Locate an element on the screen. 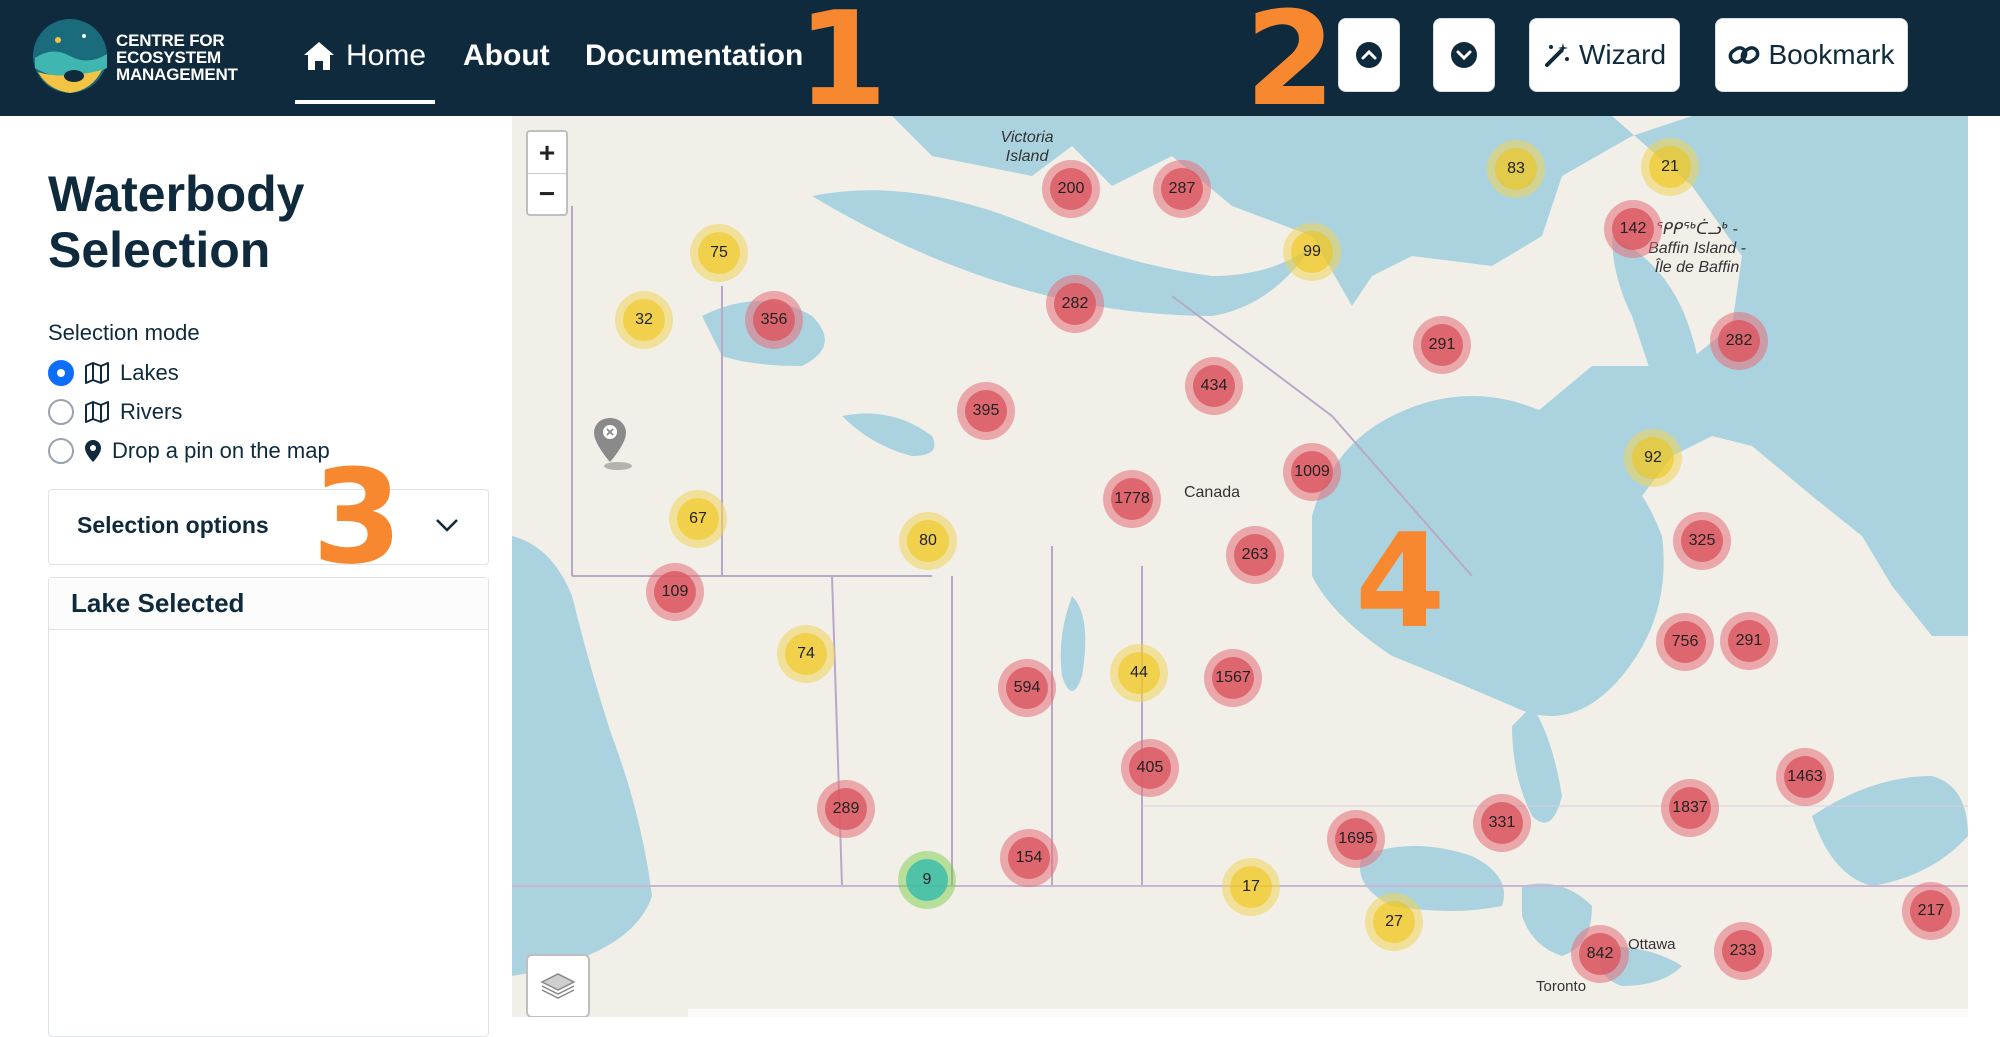 Image resolution: width=2000 pixels, height=1037 pixels. cluster-marker: 263 is located at coordinates (1255, 555).